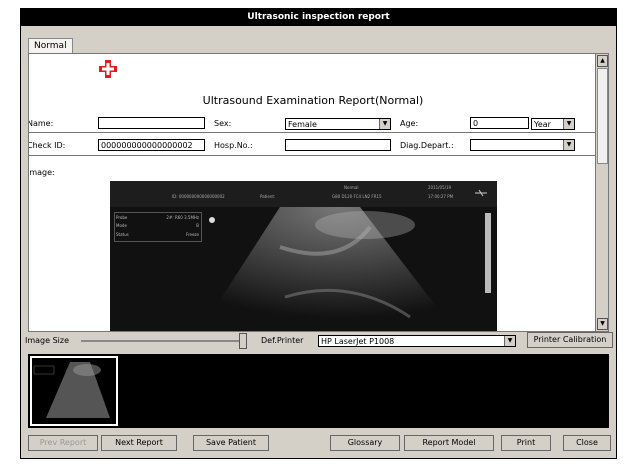 This screenshot has width=627, height=465. I want to click on close-button: Close, so click(587, 443).